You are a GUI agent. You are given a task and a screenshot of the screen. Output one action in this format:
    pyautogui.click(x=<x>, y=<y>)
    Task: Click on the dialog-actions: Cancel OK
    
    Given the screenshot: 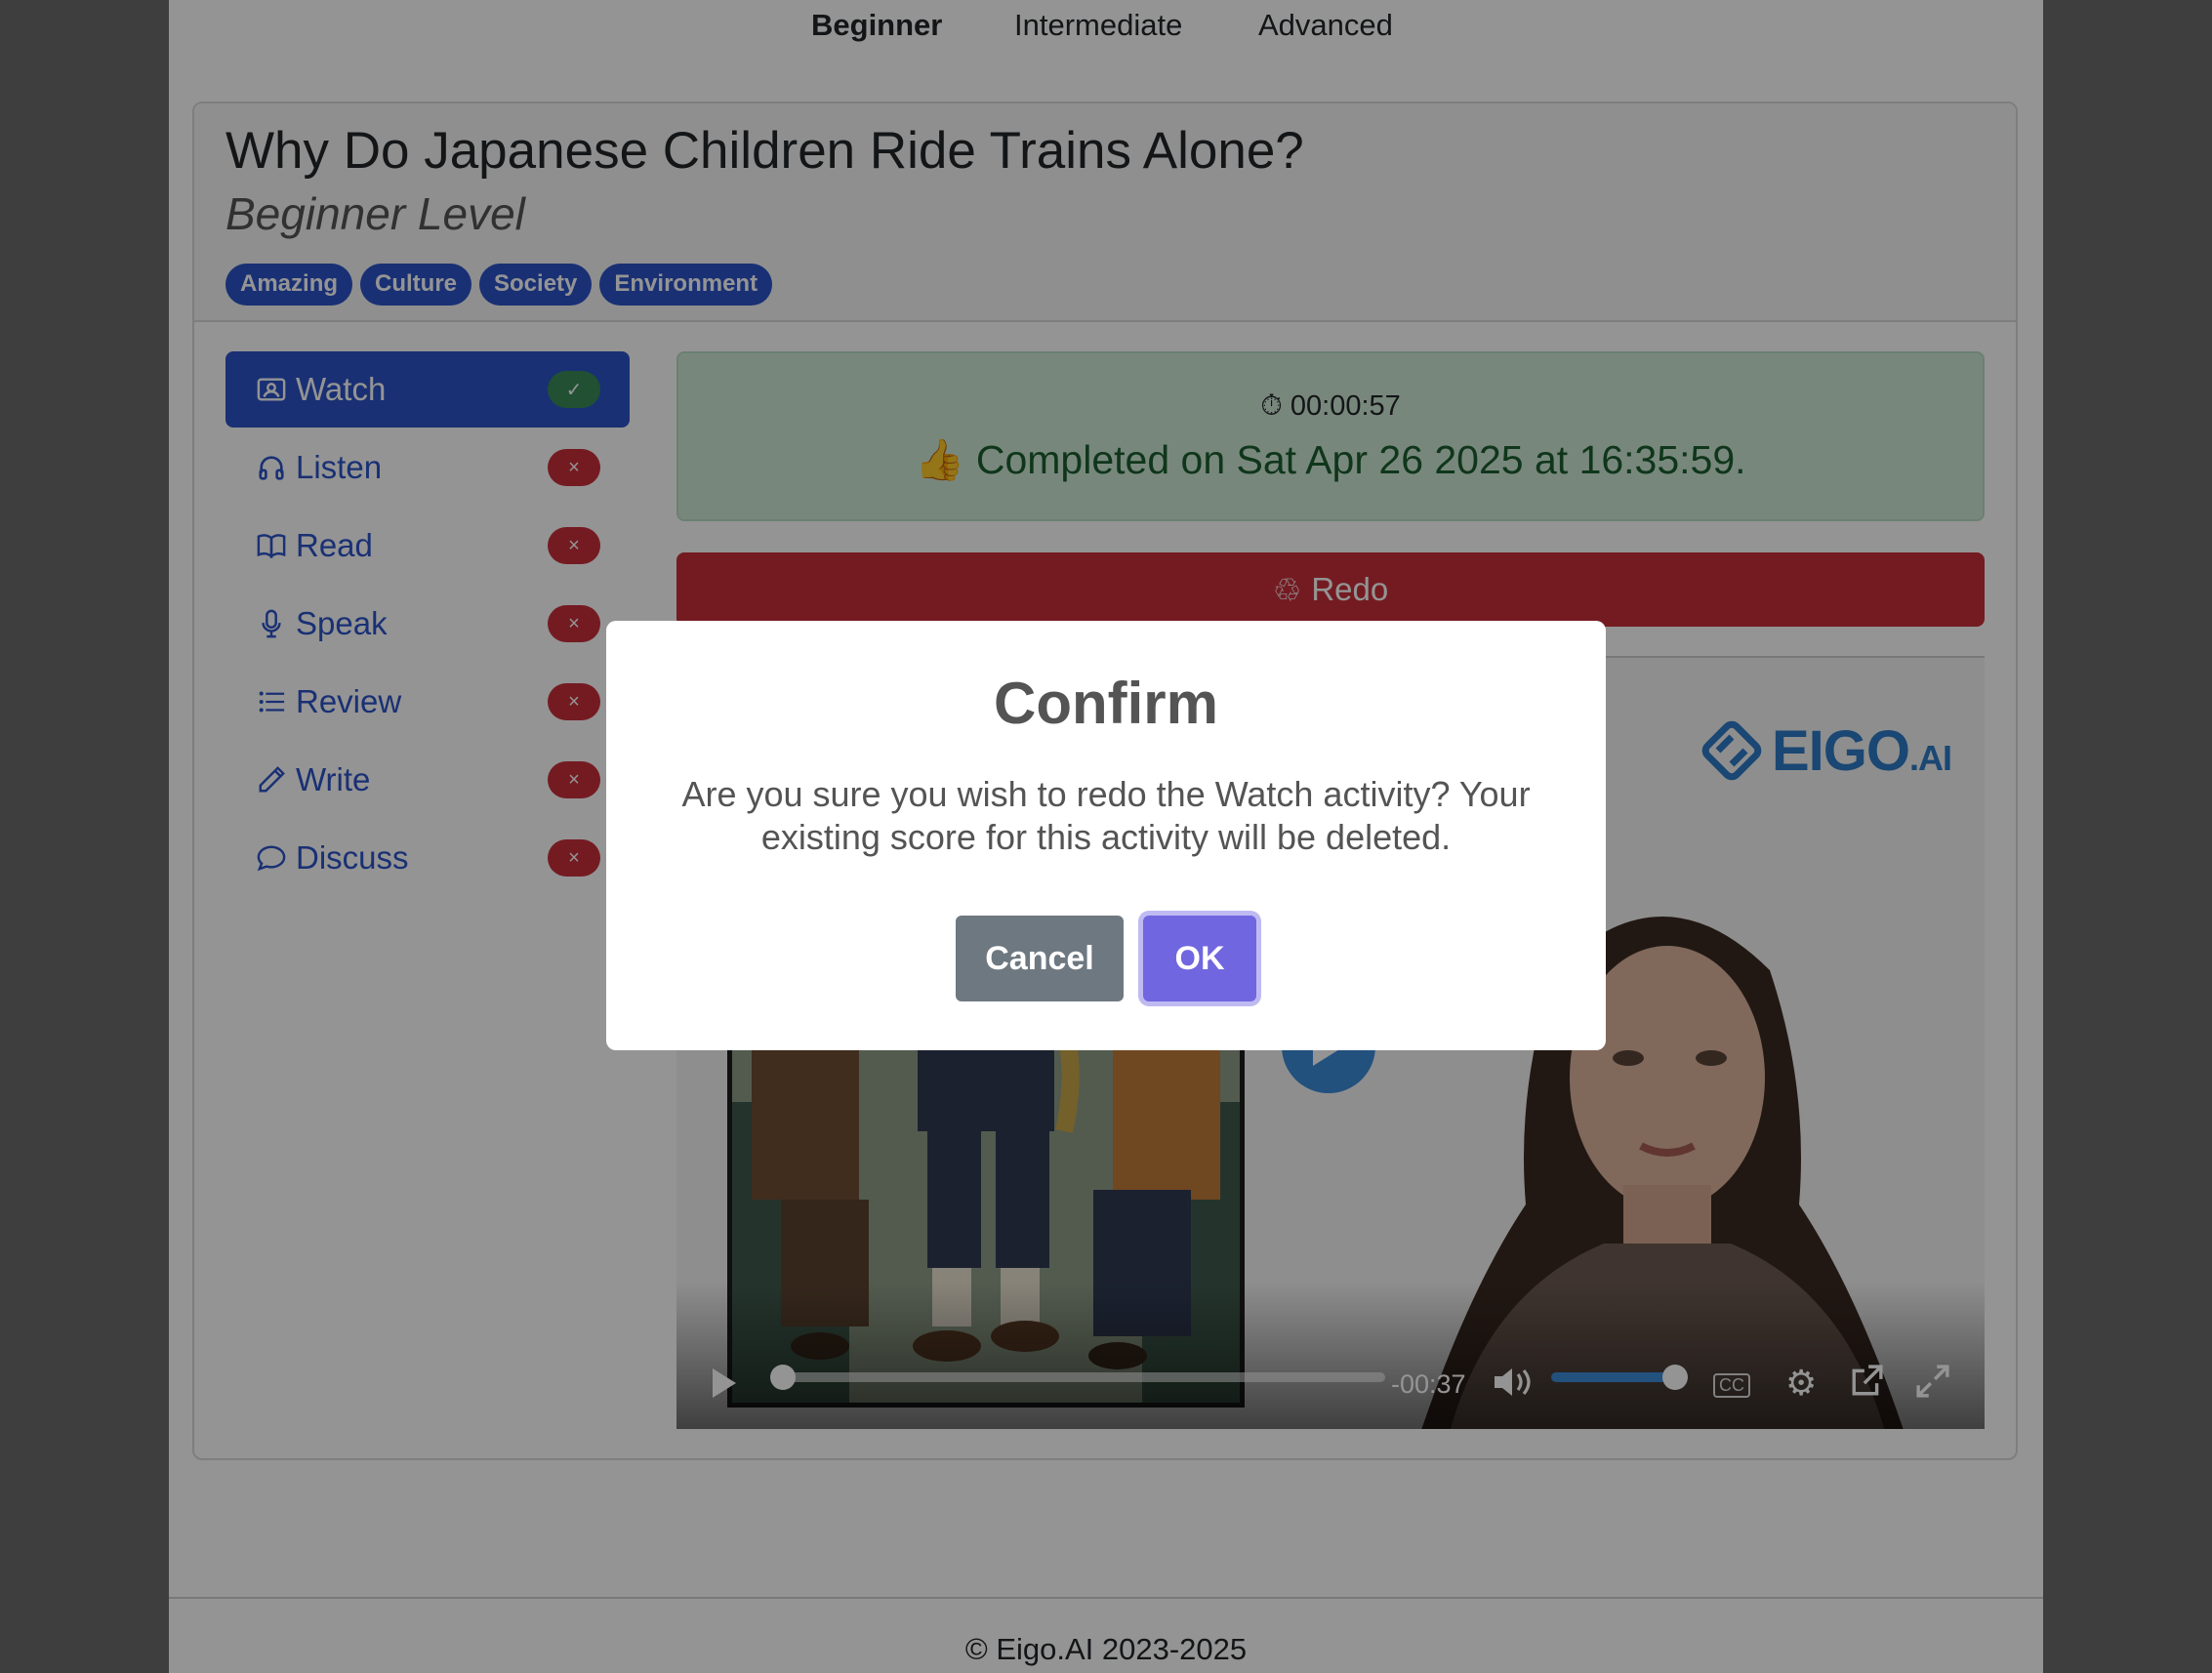 What is the action you would take?
    pyautogui.click(x=1106, y=958)
    